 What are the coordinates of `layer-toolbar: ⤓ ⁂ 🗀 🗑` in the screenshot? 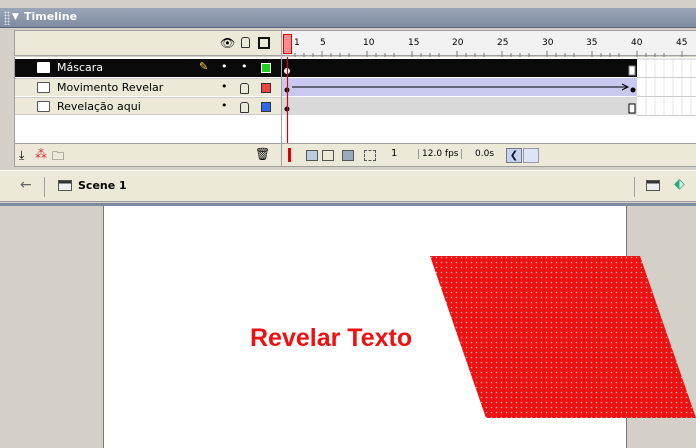 It's located at (148, 155).